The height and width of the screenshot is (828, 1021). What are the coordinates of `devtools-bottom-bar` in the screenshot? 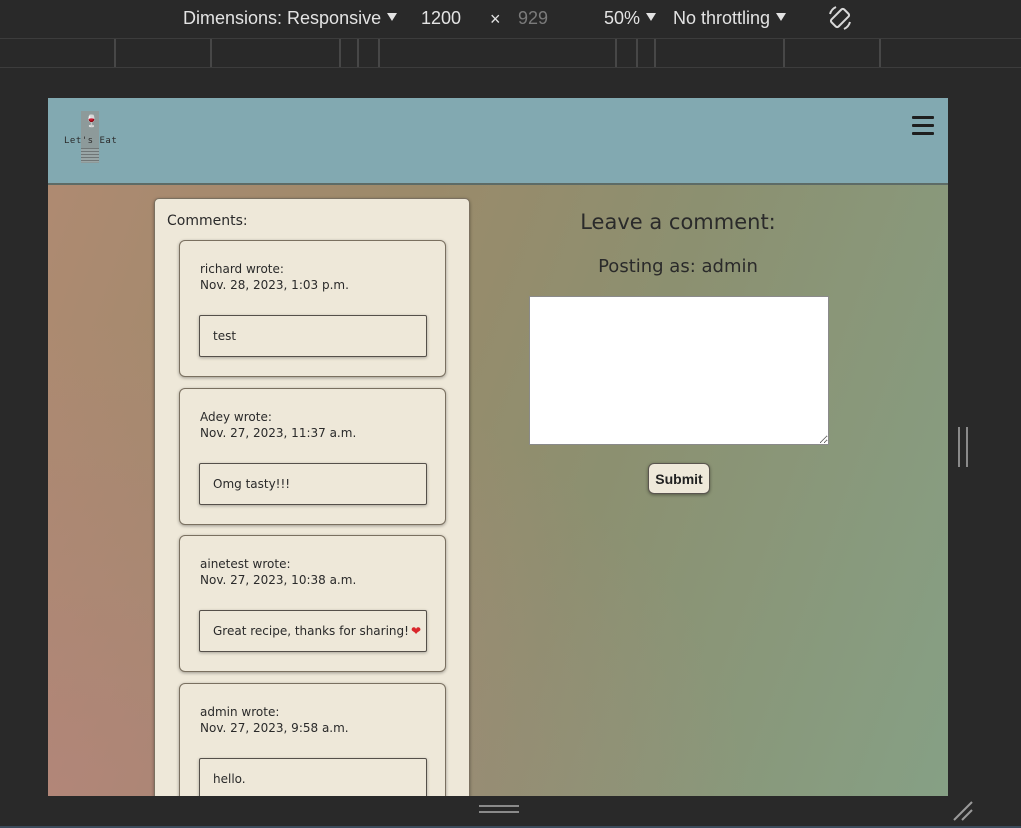 It's located at (510, 812).